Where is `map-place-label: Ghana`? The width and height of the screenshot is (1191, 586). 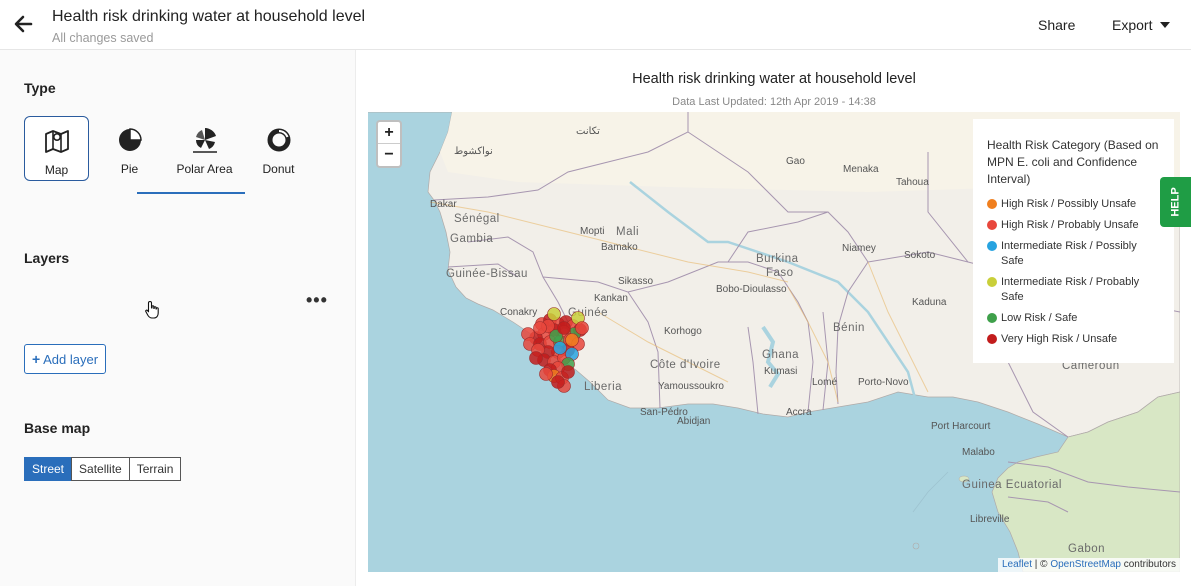 map-place-label: Ghana is located at coordinates (780, 355).